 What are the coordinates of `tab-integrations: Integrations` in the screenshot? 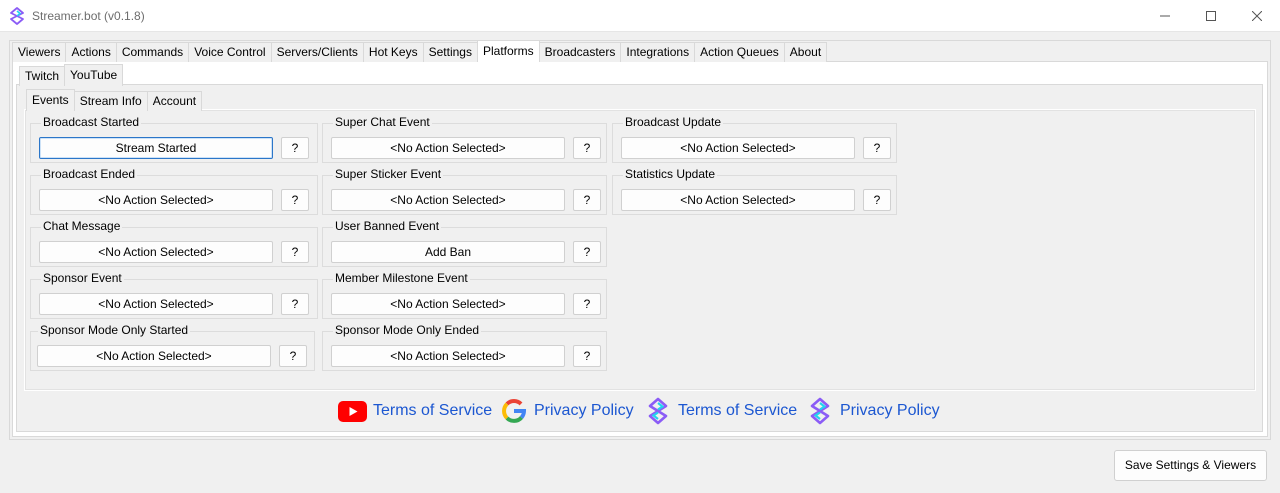 It's located at (658, 52).